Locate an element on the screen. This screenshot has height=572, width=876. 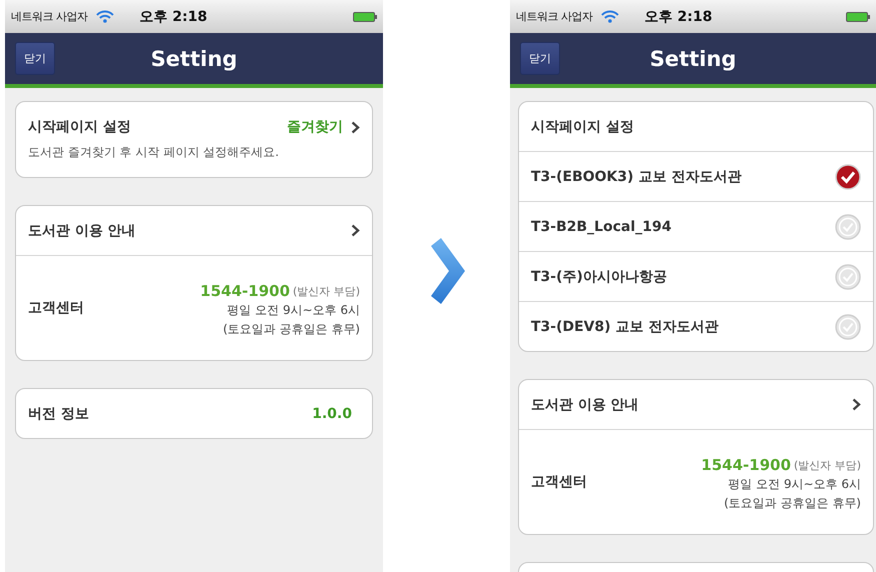
section-header: 시작페이지 설정 is located at coordinates (582, 127).